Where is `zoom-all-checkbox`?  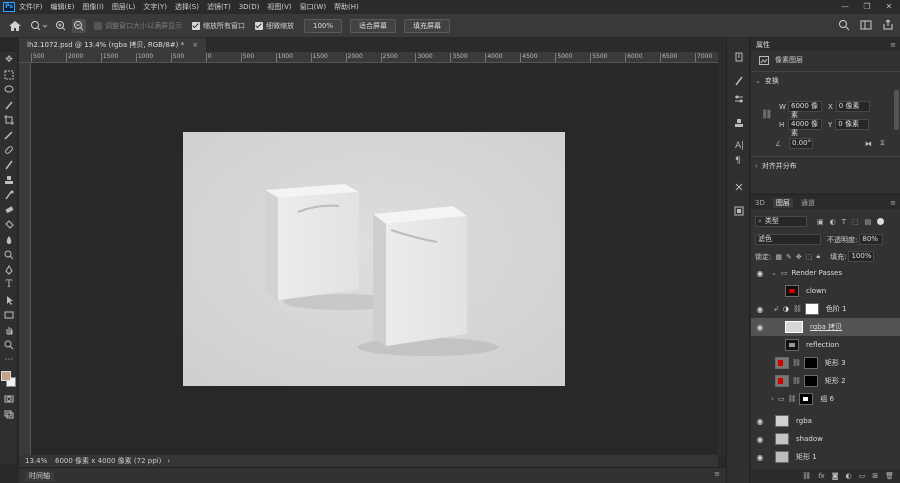 zoom-all-checkbox is located at coordinates (196, 25).